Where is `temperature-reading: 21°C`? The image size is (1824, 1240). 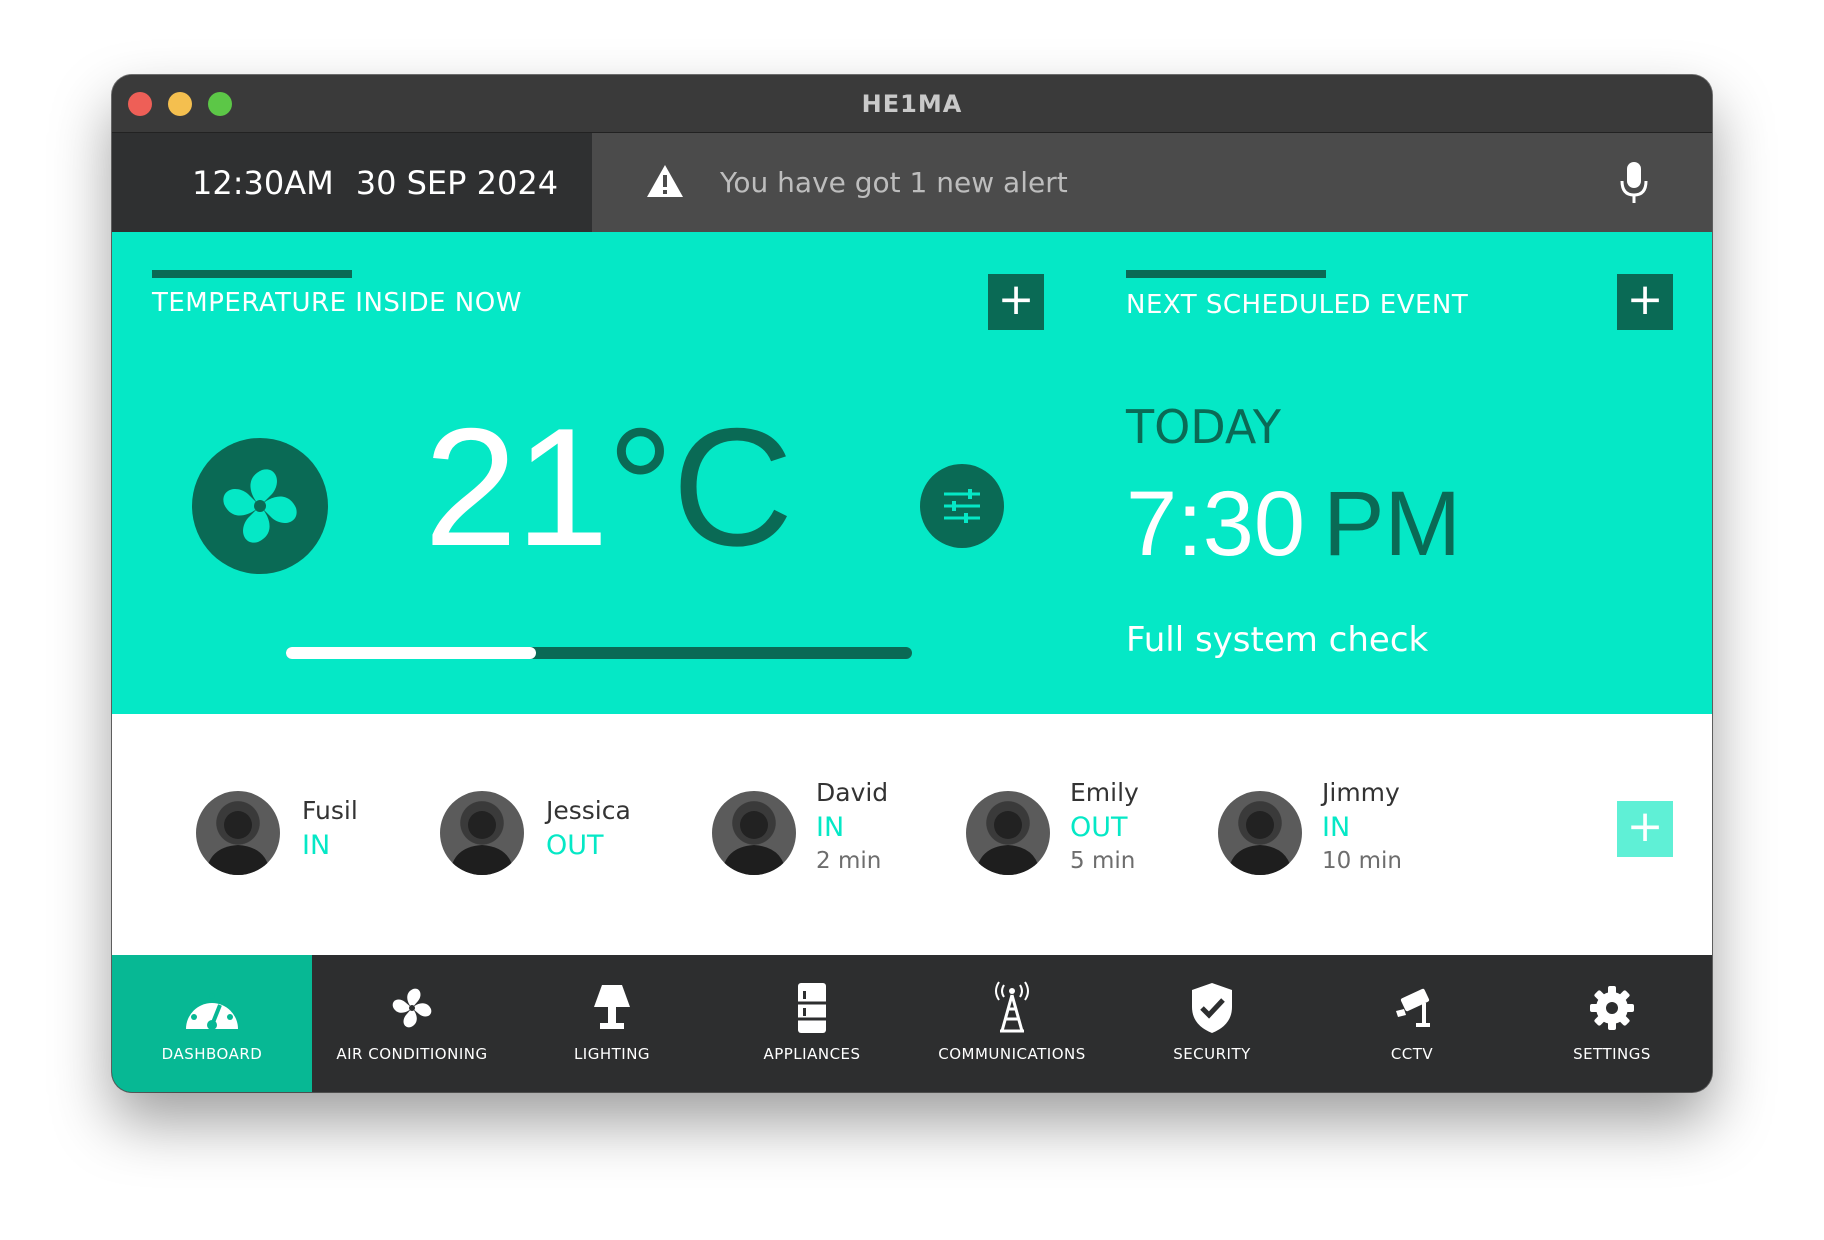 temperature-reading: 21°C is located at coordinates (608, 487).